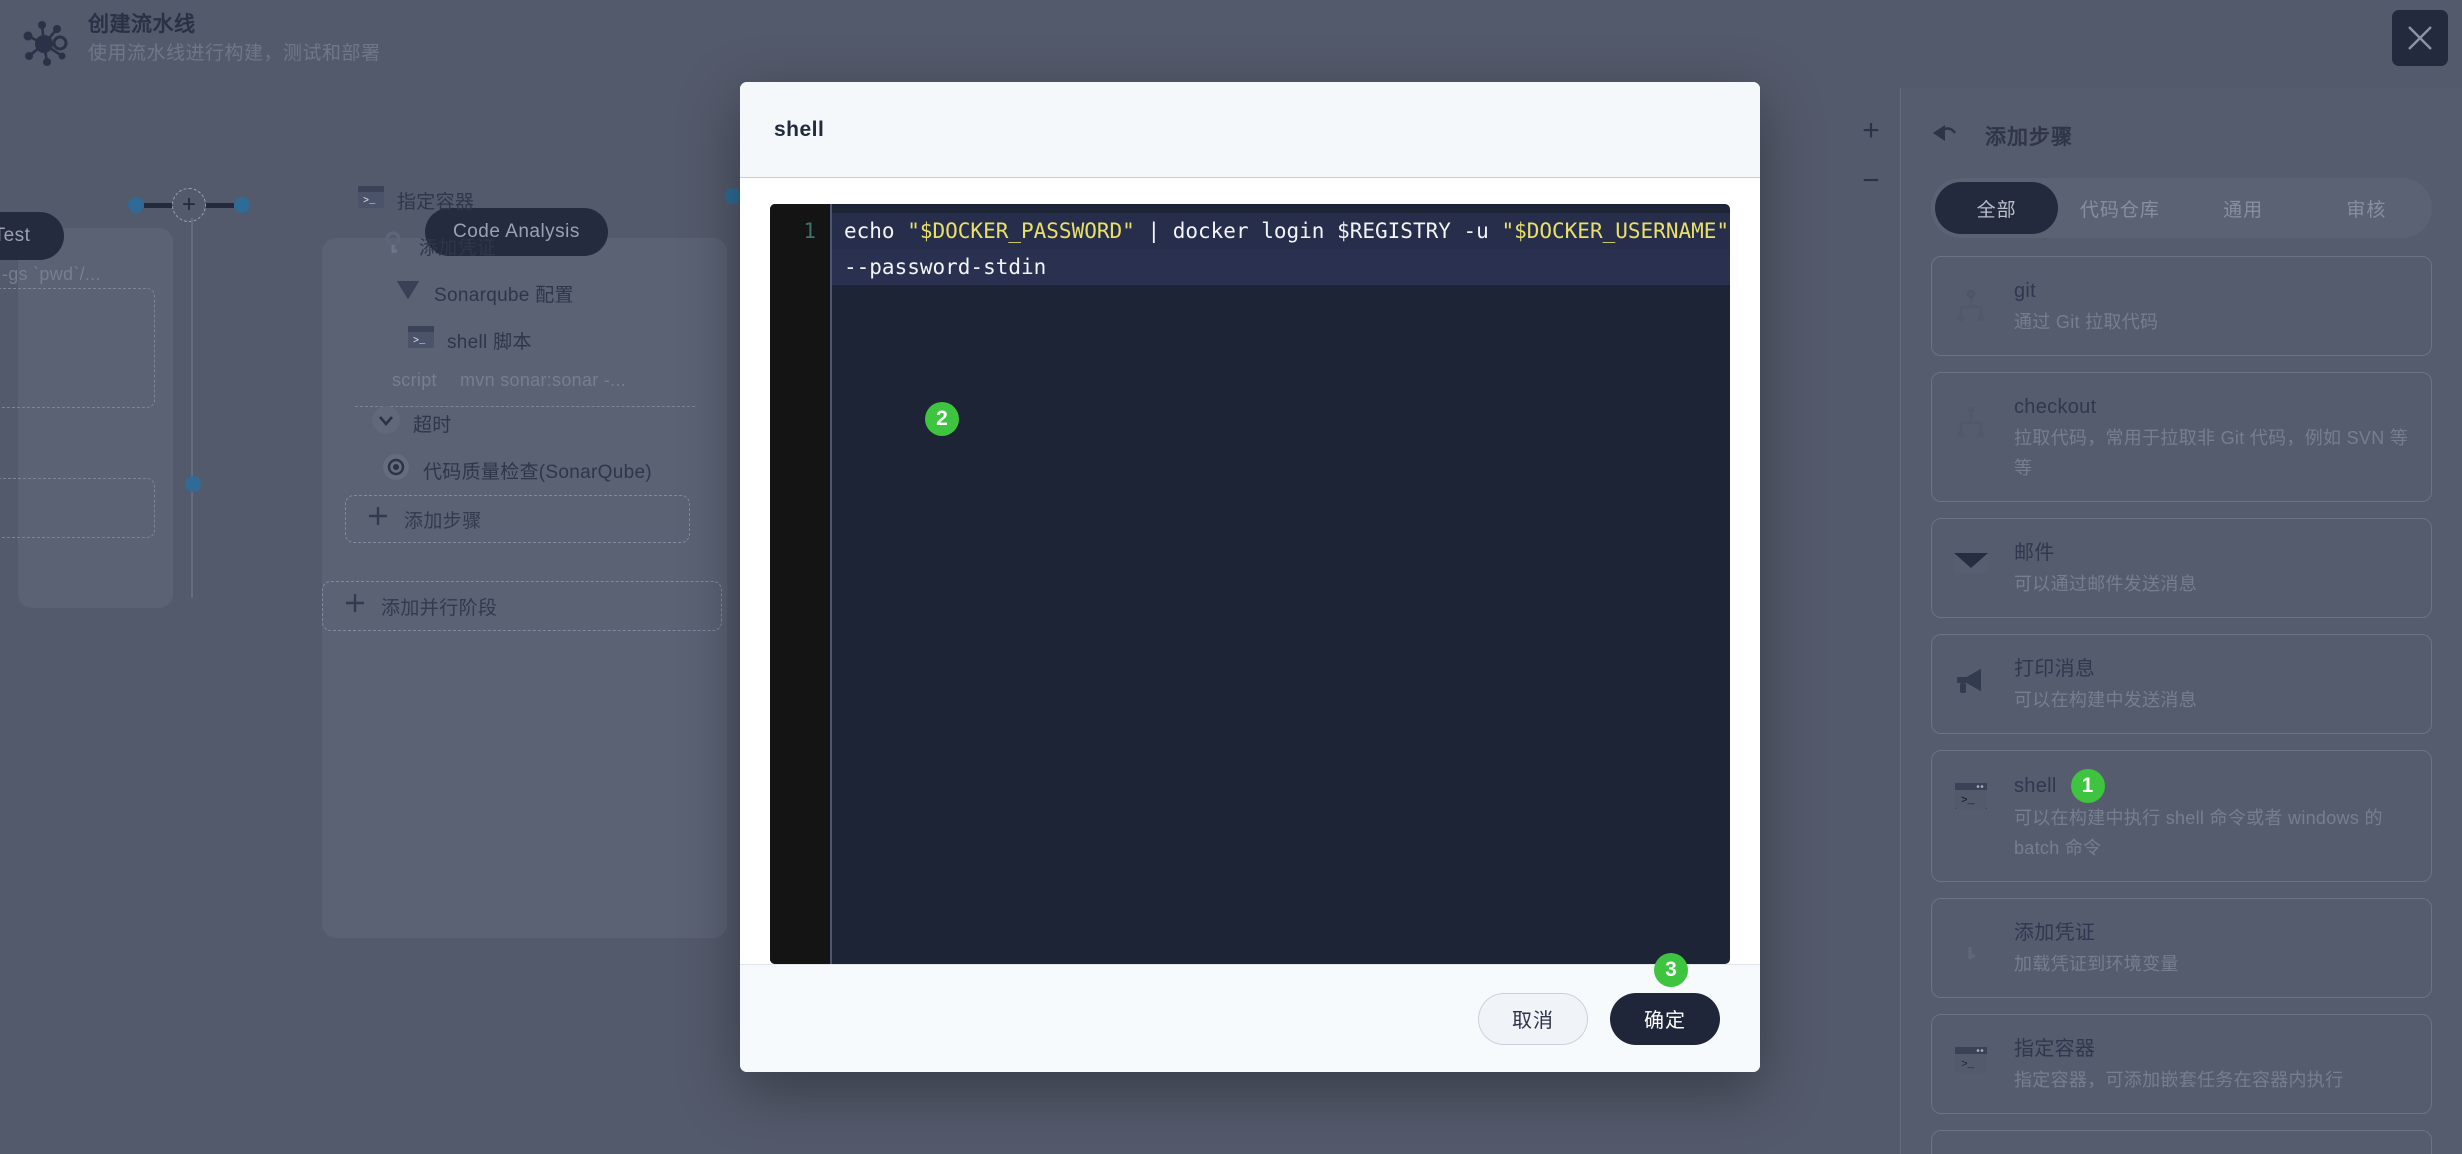  I want to click on step-desc: 拉取代码，常用于拉取非 Git 代码，例如 SVN 等等, so click(2211, 453).